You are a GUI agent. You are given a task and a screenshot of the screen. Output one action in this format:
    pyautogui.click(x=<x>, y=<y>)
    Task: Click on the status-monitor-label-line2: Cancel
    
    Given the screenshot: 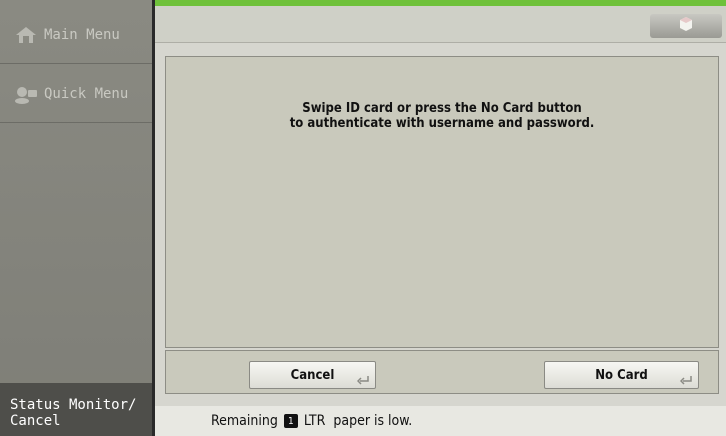 What is the action you would take?
    pyautogui.click(x=35, y=421)
    